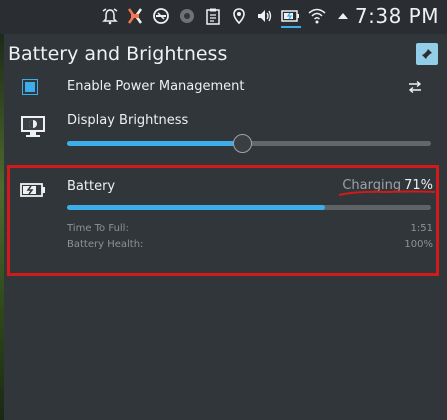 This screenshot has height=420, width=447. What do you see at coordinates (421, 228) in the screenshot?
I see `time-to-full-value: 1:51` at bounding box center [421, 228].